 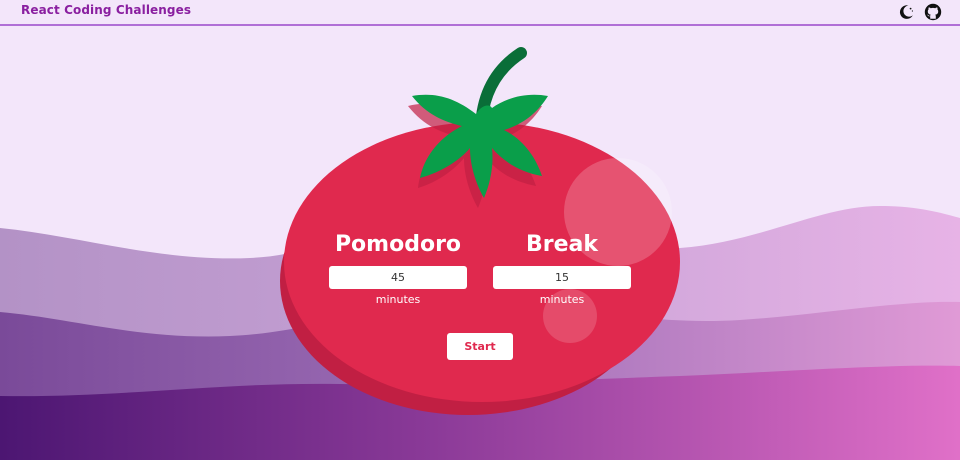 I want to click on break-unit-label: minutes, so click(x=562, y=299).